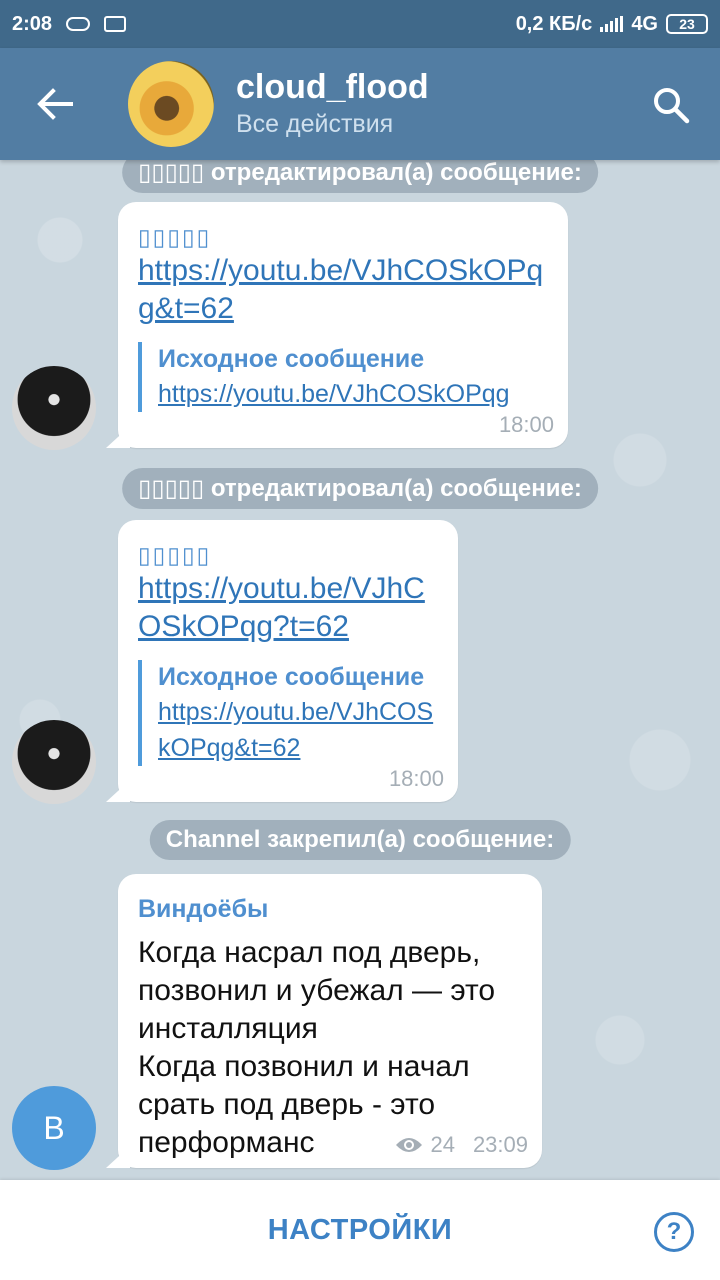  Describe the element at coordinates (32, 23) in the screenshot. I see `status-time: 2:08` at that location.